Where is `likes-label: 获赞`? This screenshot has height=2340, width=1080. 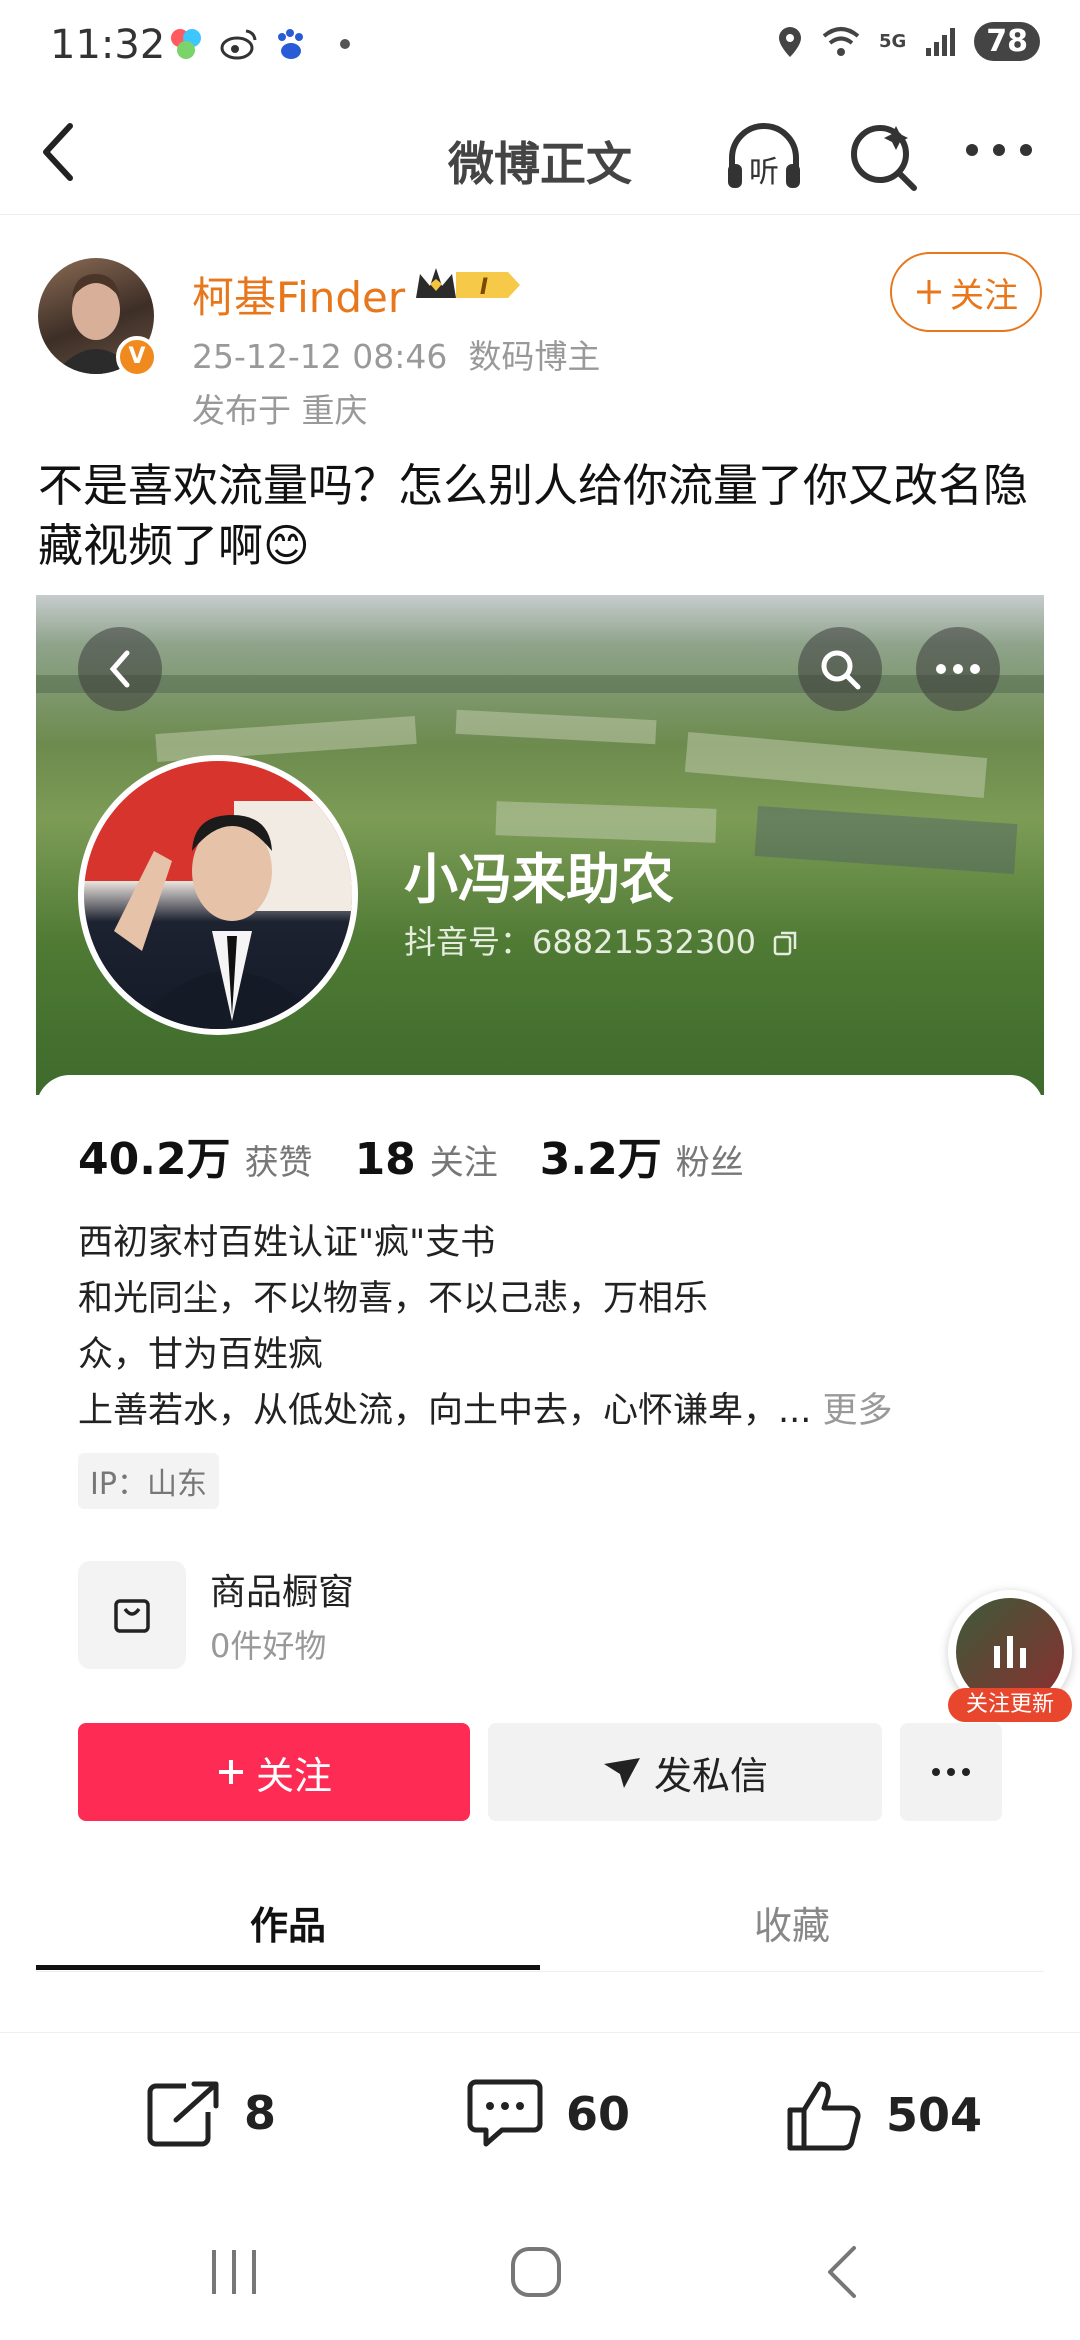 likes-label: 获赞 is located at coordinates (278, 1163).